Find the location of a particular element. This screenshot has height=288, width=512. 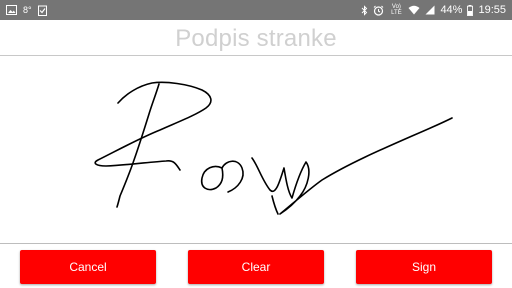

page-title: Podpis stranke is located at coordinates (256, 38).